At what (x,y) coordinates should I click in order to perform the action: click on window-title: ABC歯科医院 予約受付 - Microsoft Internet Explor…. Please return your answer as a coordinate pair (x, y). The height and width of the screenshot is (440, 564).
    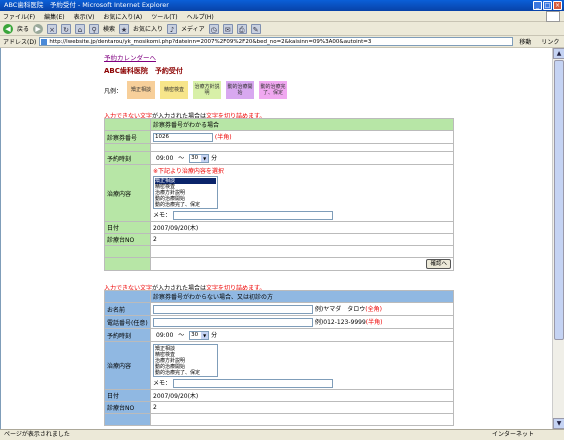
    Looking at the image, I should click on (86, 5).